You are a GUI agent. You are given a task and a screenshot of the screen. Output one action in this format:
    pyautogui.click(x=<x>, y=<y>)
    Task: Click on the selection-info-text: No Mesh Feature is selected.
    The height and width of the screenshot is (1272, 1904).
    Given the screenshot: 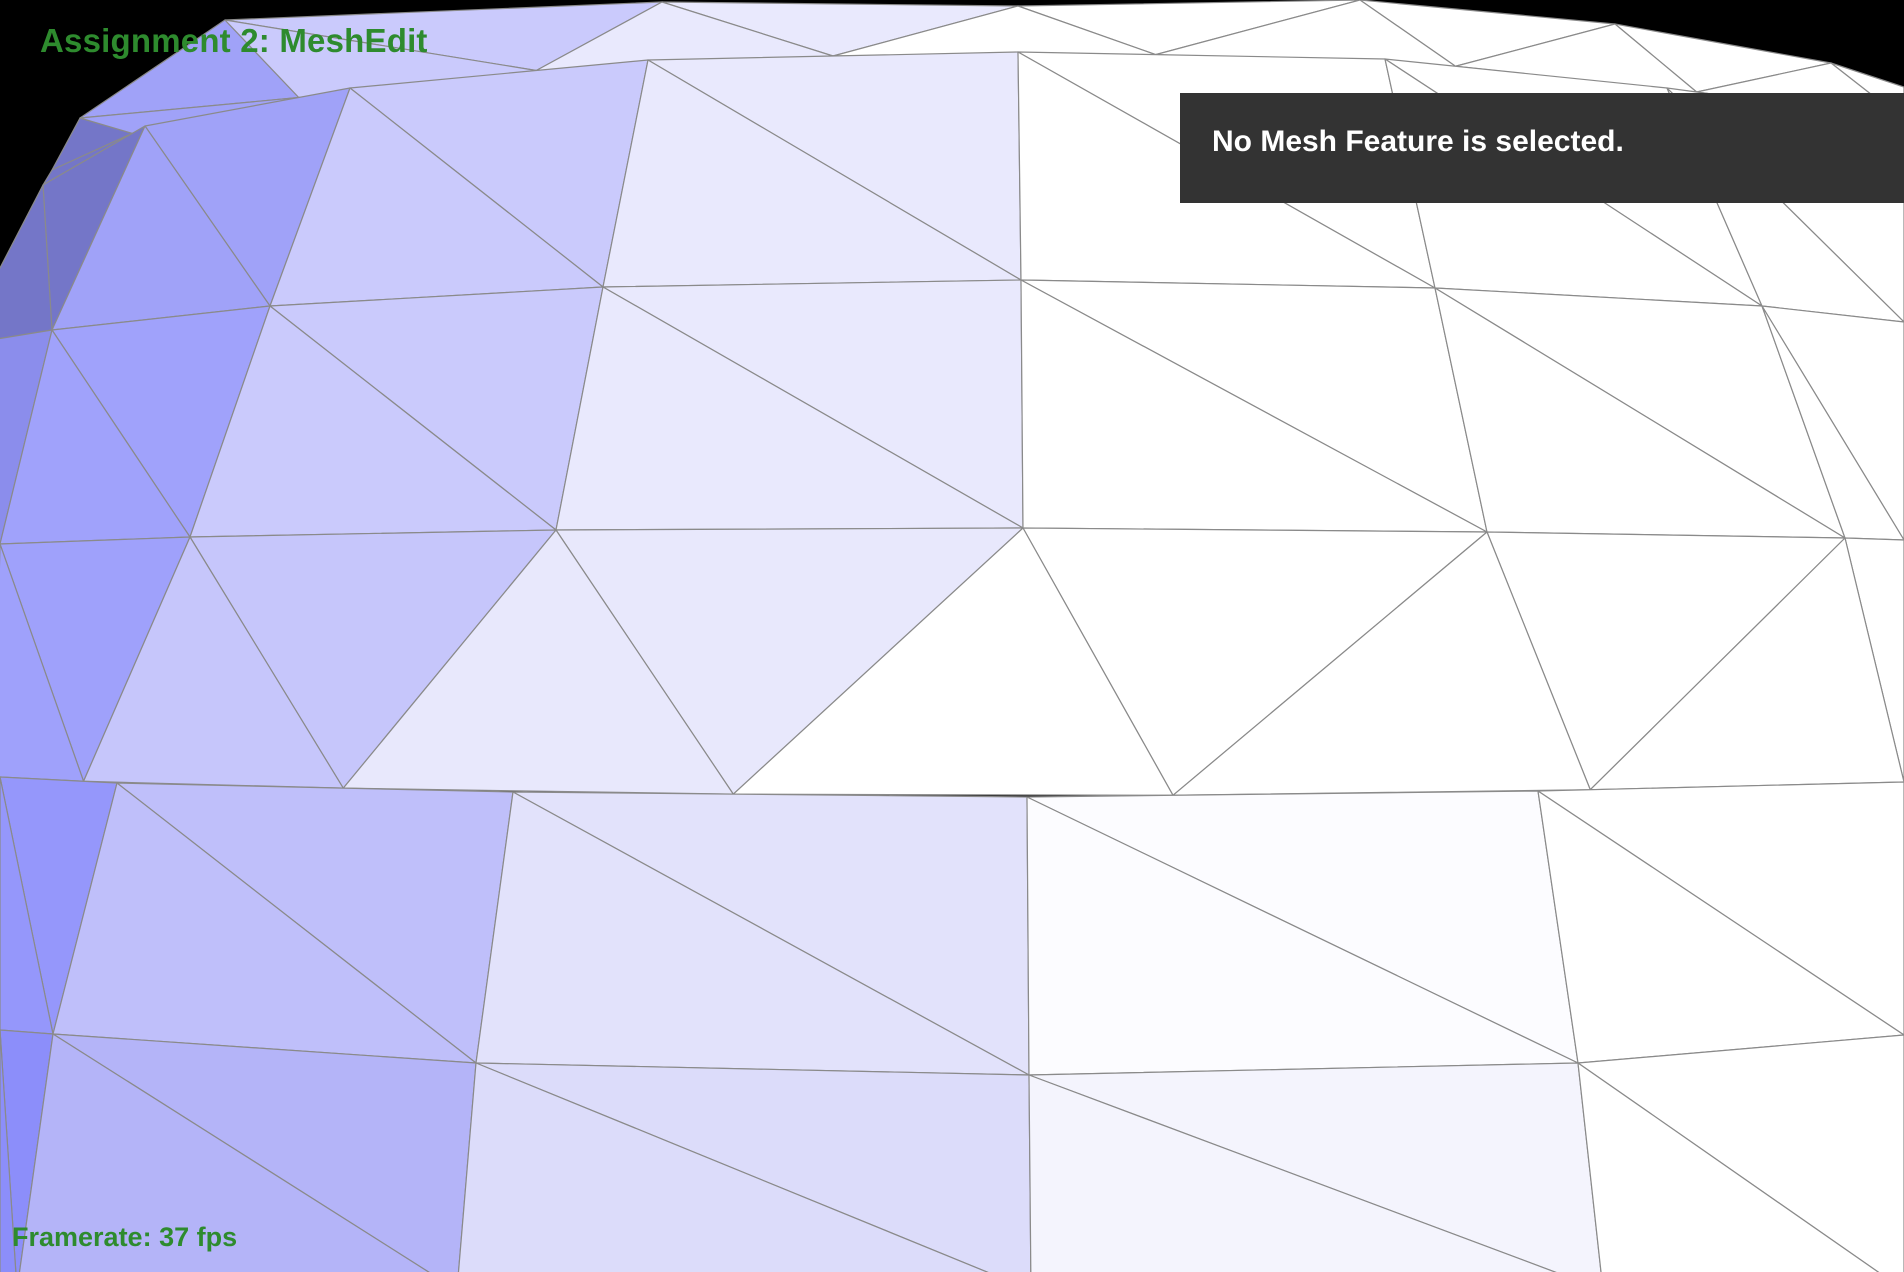 What is the action you would take?
    pyautogui.click(x=1418, y=141)
    